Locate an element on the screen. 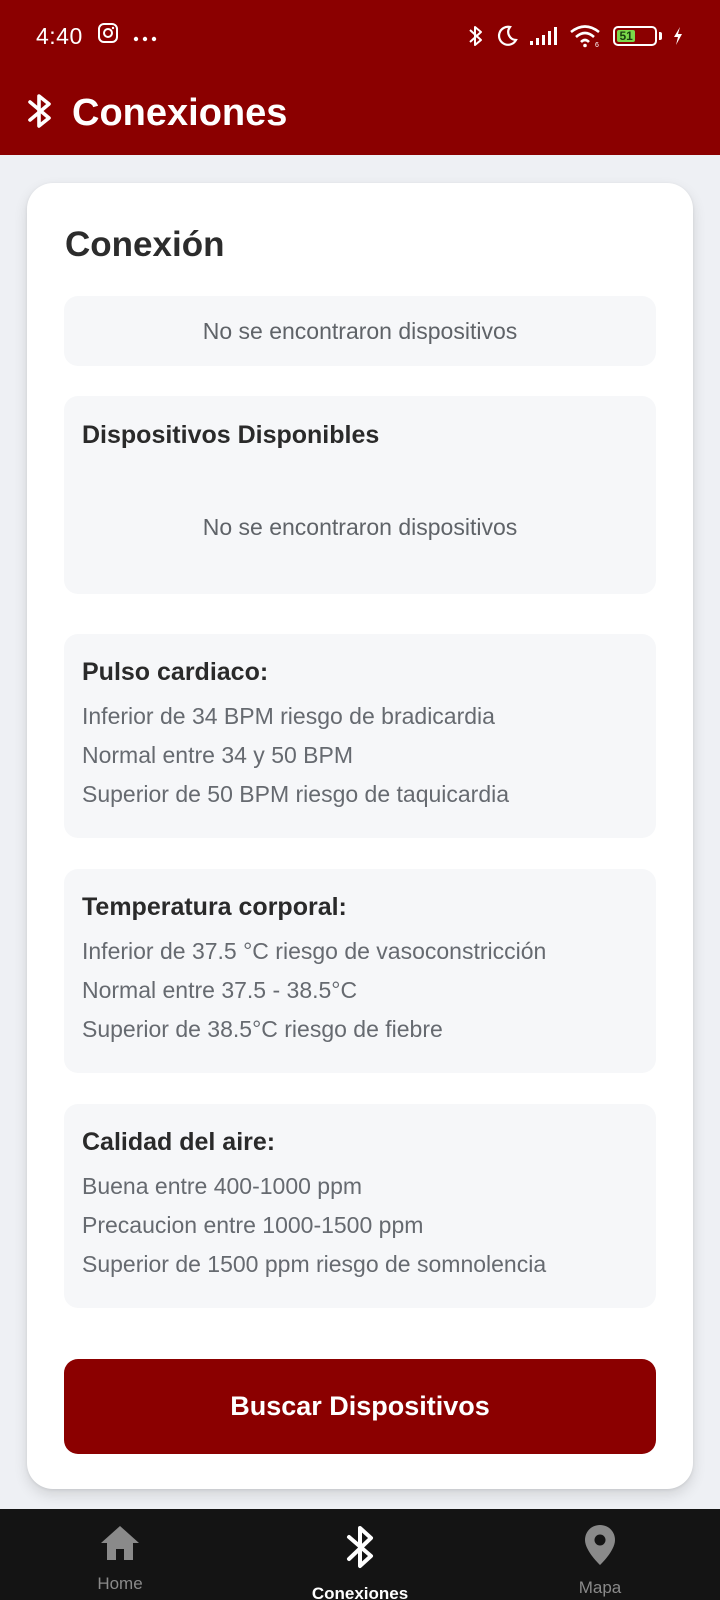 This screenshot has height=1600, width=720. nav-item-home: Home is located at coordinates (120, 1554).